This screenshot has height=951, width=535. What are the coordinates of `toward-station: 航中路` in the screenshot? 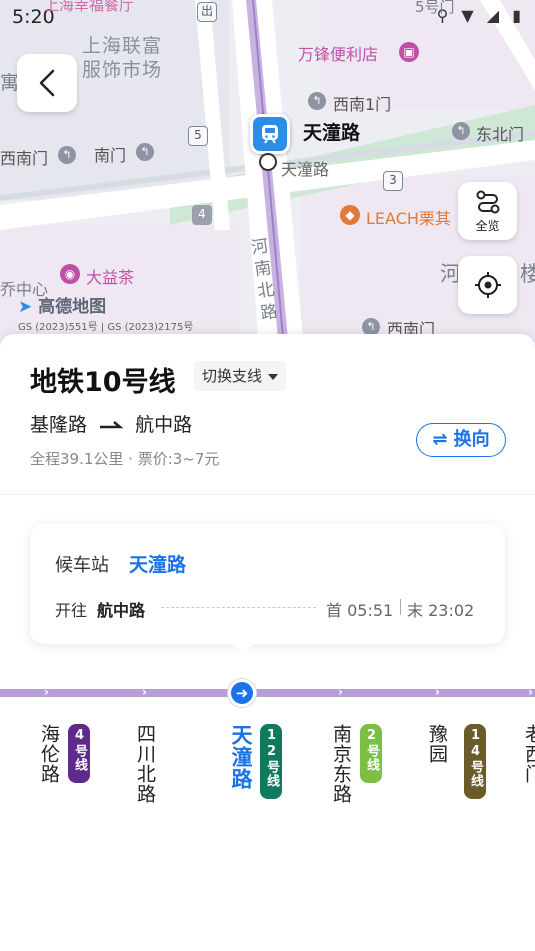 It's located at (121, 610).